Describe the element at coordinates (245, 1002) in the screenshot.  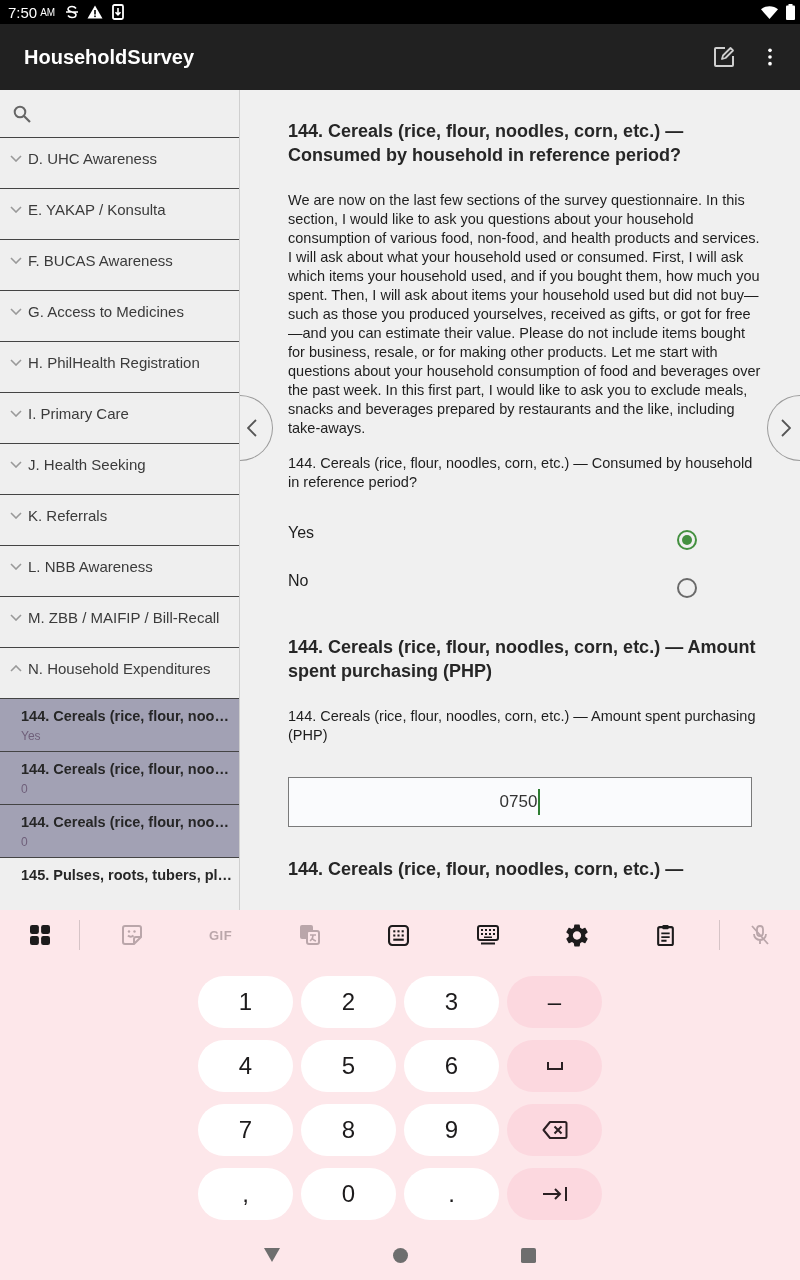
I see `key: 1` at that location.